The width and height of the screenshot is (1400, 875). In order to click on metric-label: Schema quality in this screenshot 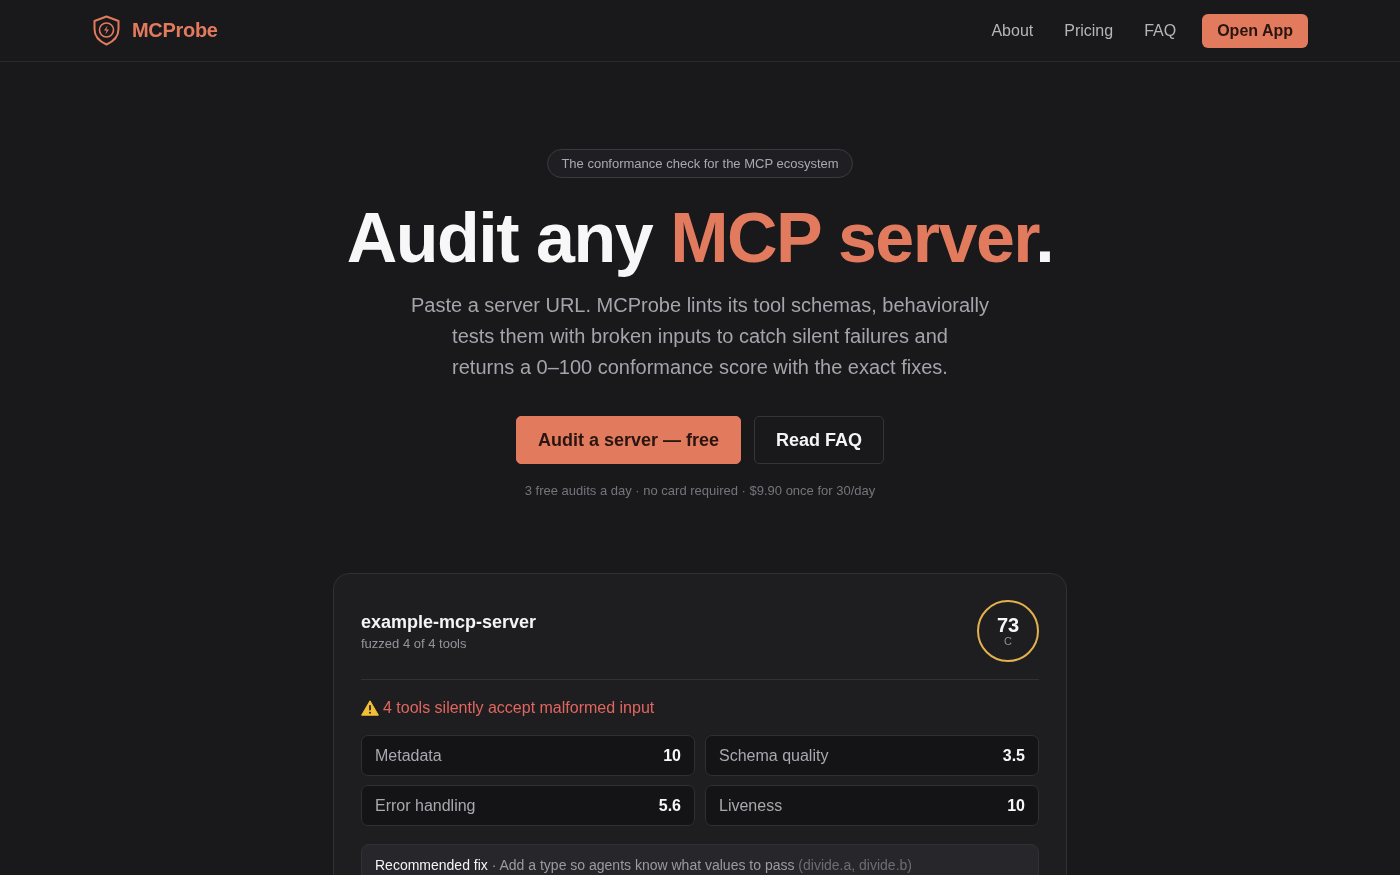, I will do `click(774, 755)`.